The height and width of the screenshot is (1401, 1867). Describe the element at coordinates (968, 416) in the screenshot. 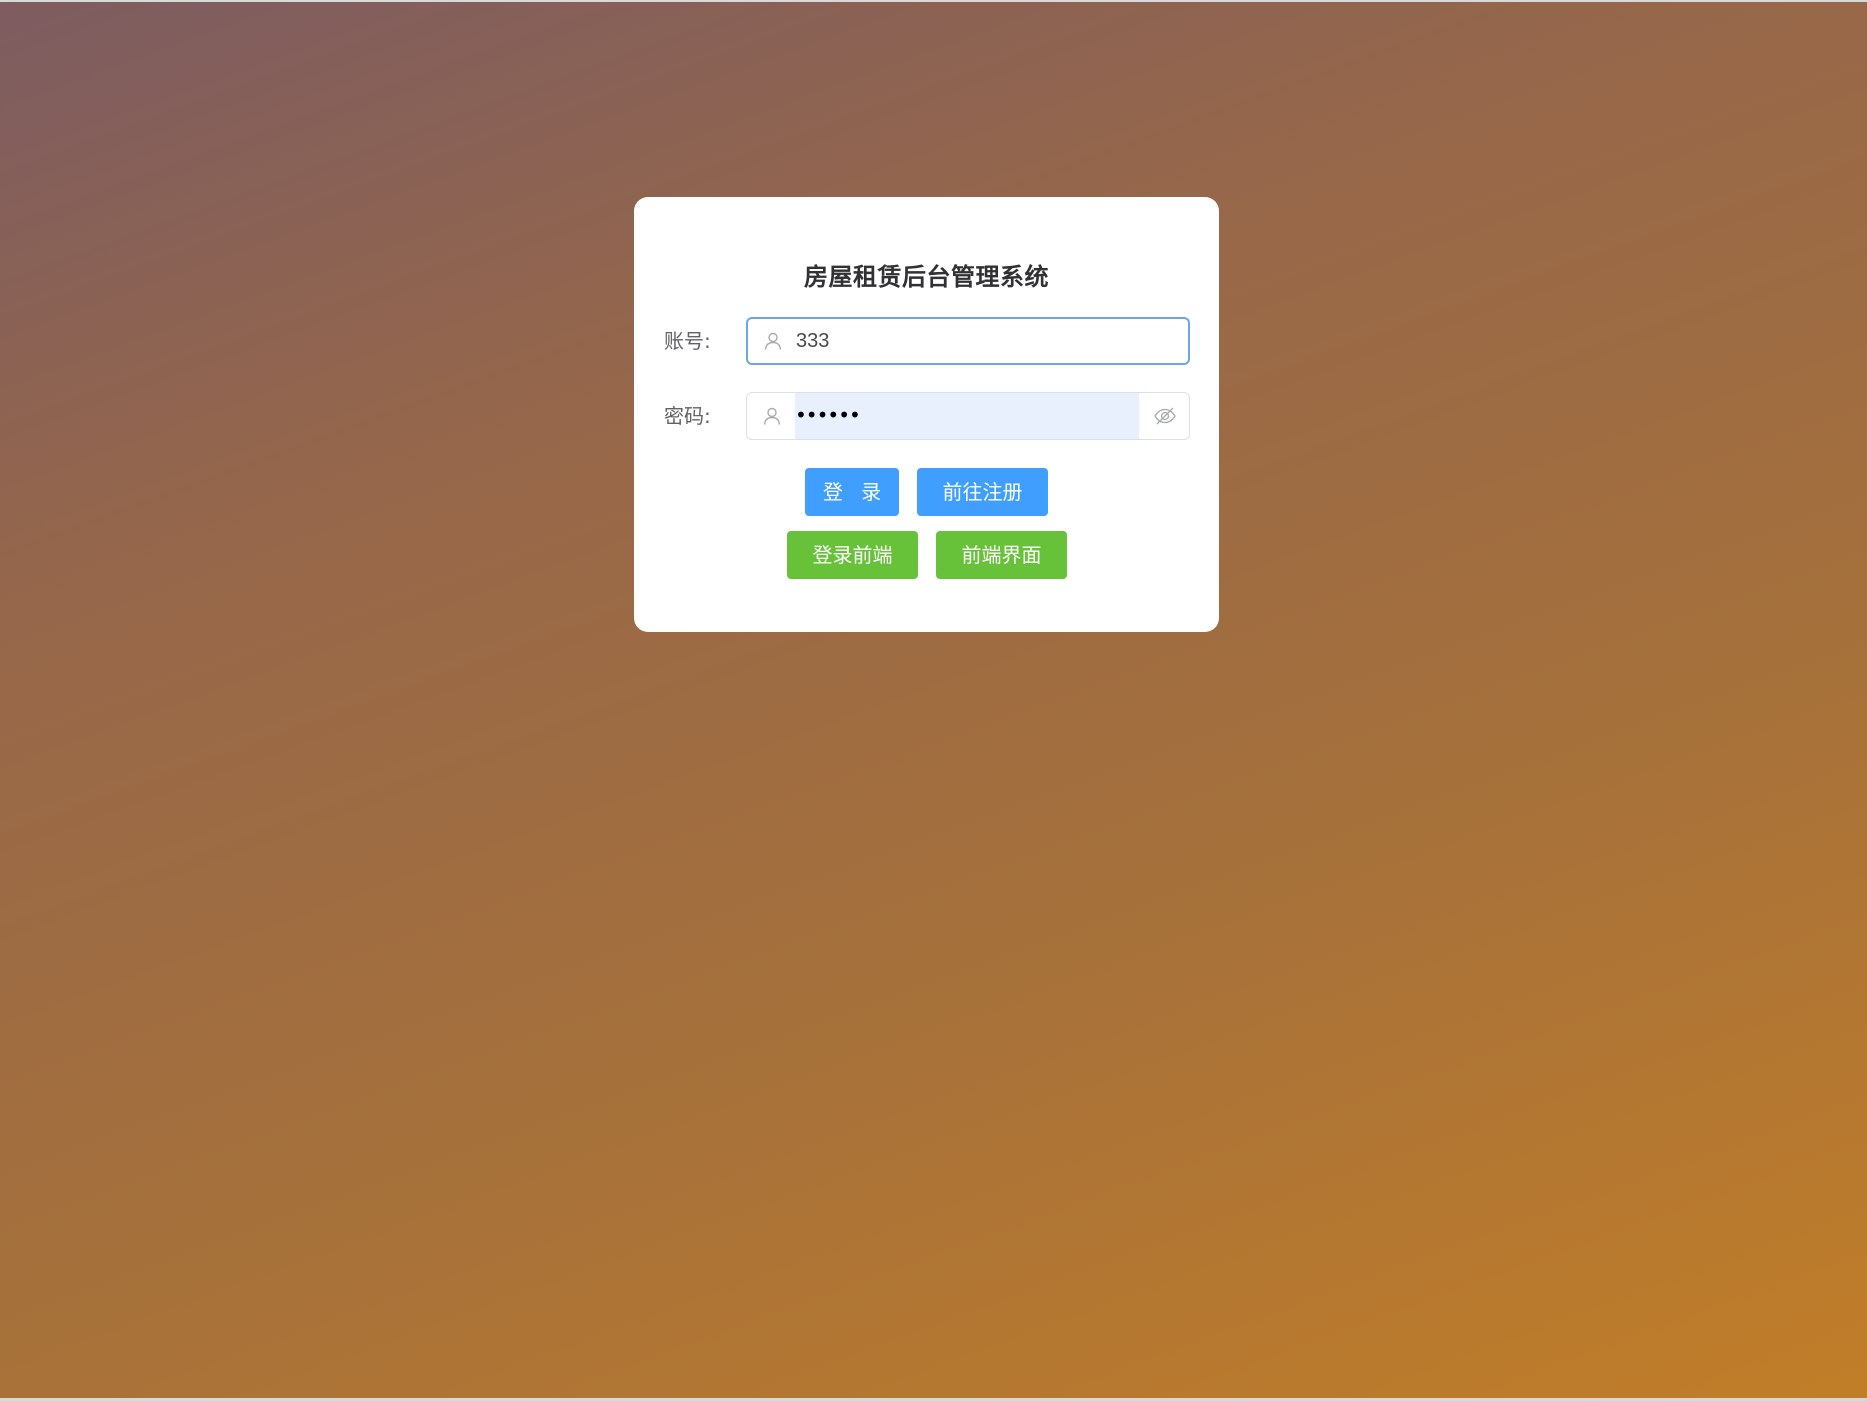

I see `password-field: ••••••` at that location.